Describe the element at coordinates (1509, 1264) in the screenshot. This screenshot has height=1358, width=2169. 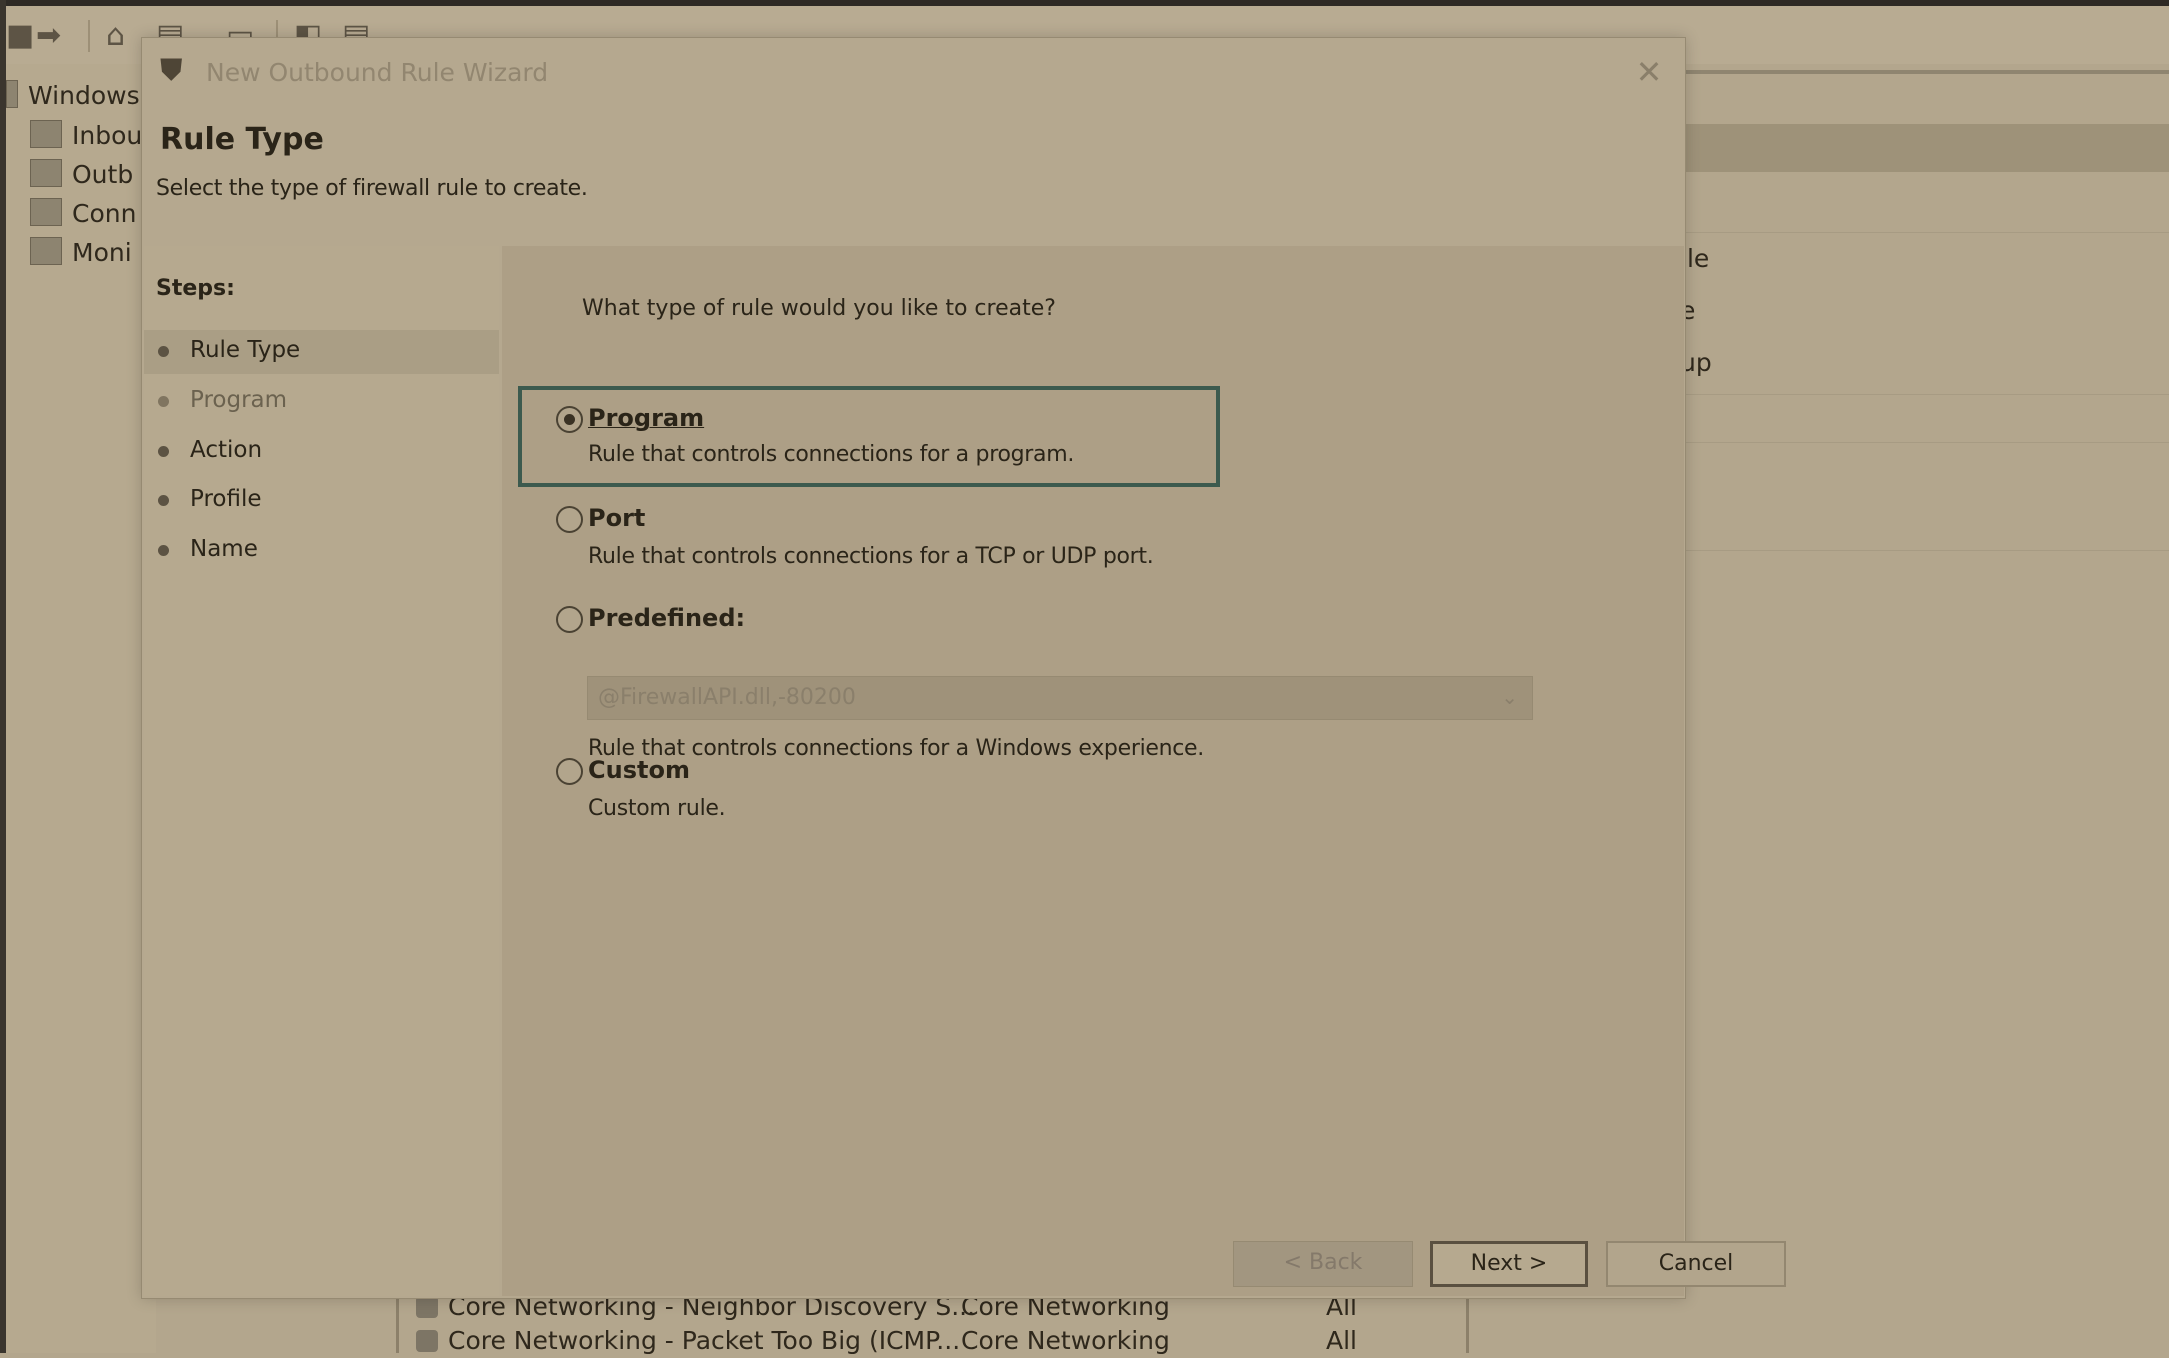
I see `next-button: Next >` at that location.